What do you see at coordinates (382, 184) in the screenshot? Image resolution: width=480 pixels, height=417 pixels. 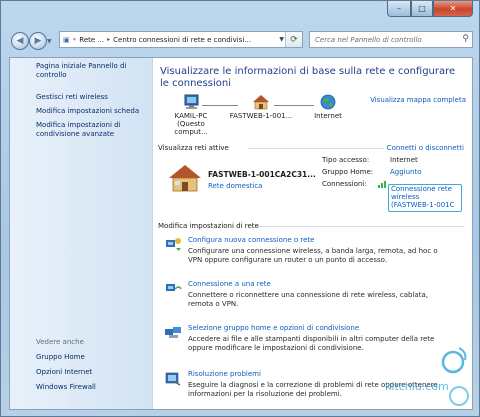 I see `wifi-signal-icon` at bounding box center [382, 184].